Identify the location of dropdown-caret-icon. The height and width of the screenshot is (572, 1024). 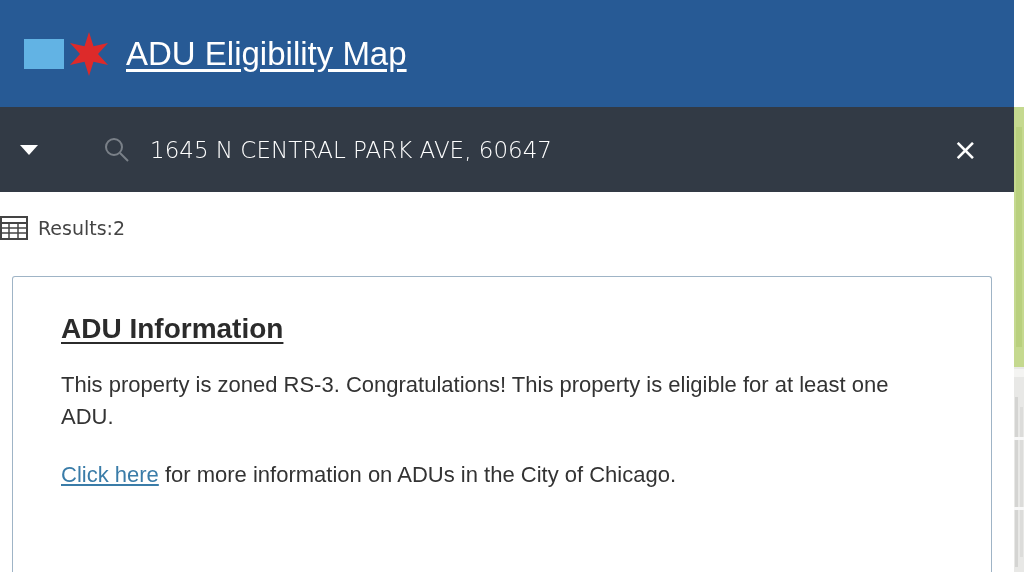
(29, 149).